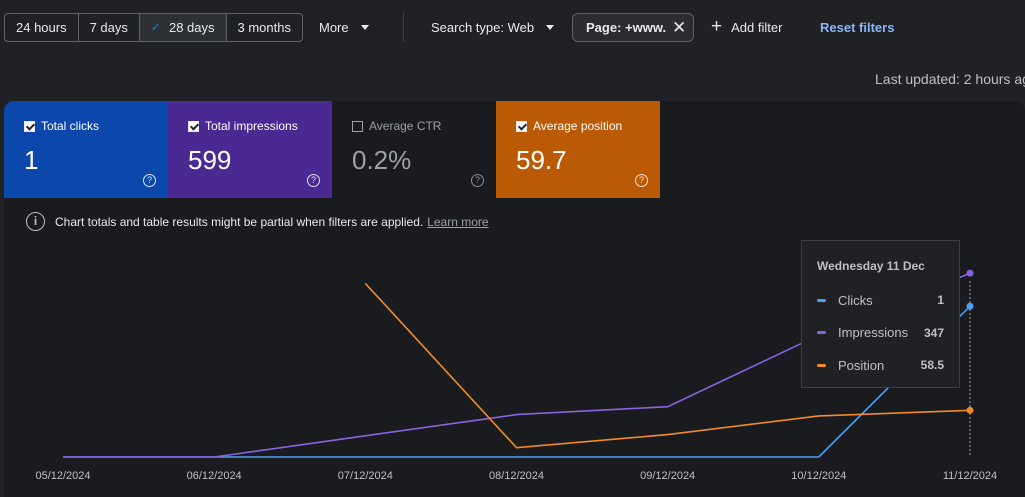  Describe the element at coordinates (970, 273) in the screenshot. I see `hover-point-impressions` at that location.